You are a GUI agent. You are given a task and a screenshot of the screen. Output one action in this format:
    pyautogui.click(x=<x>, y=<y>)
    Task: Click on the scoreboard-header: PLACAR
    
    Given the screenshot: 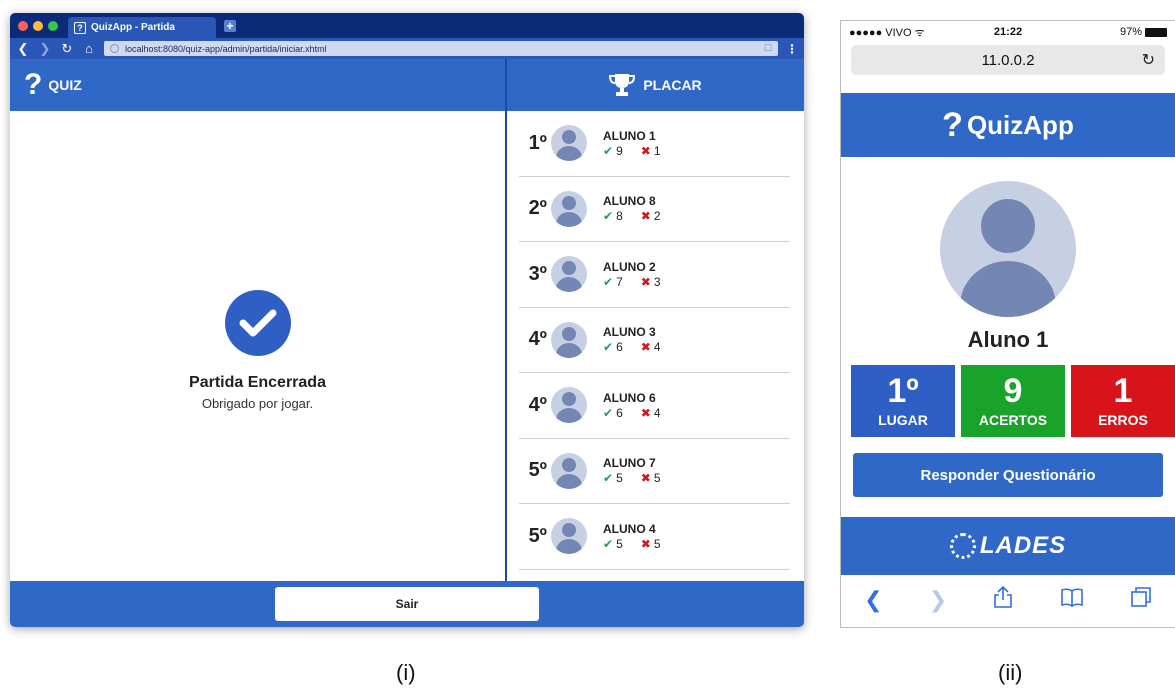 What is the action you would take?
    pyautogui.click(x=655, y=85)
    